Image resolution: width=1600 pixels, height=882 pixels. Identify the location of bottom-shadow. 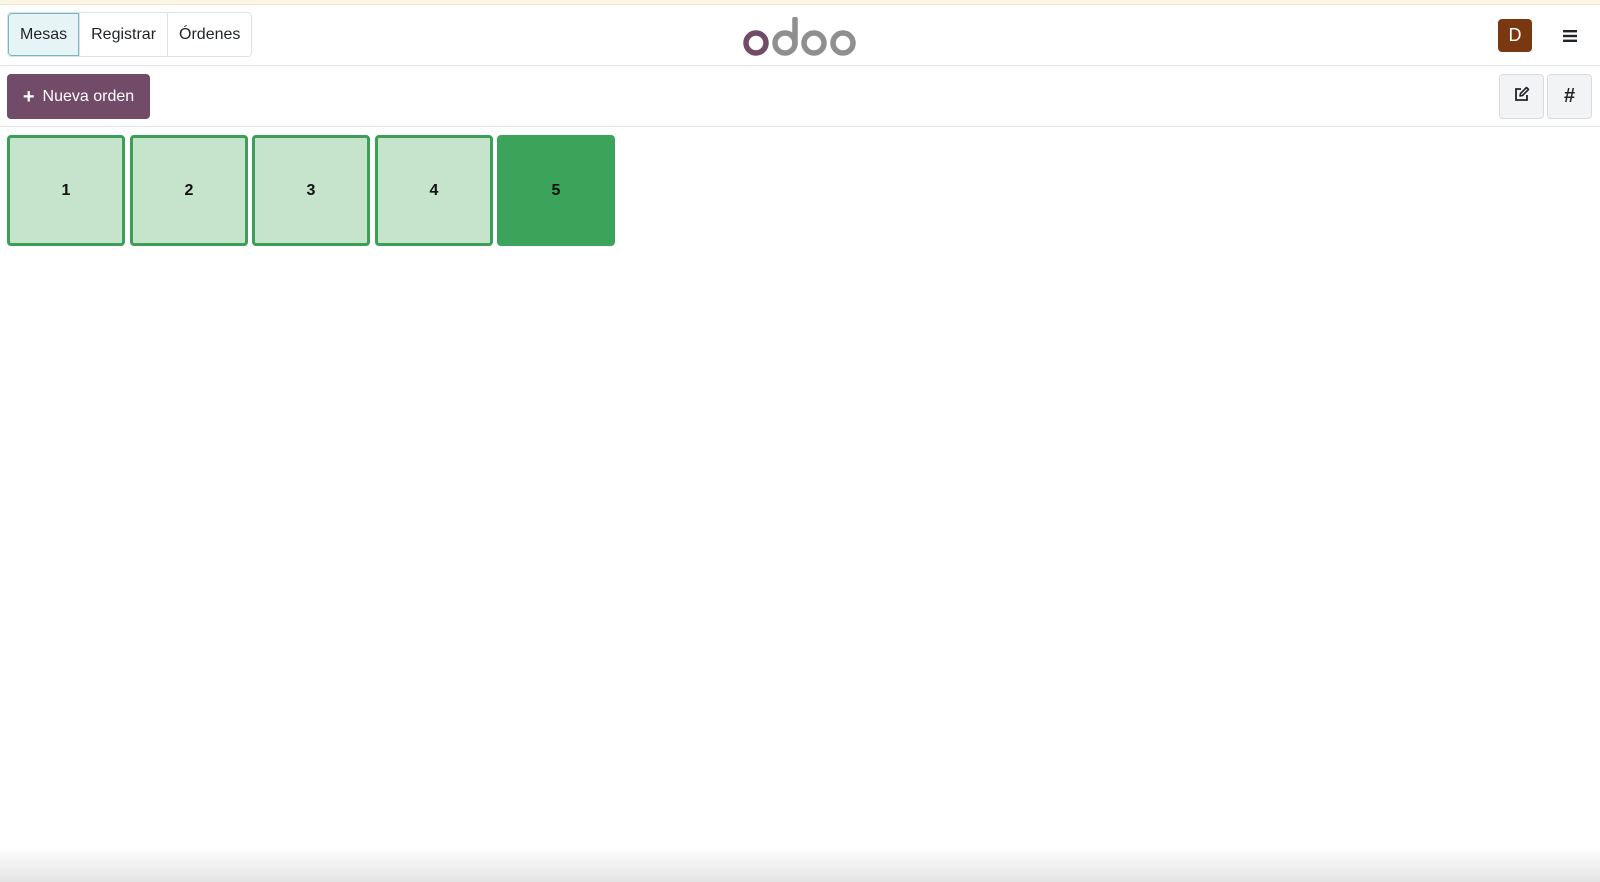
(800, 864).